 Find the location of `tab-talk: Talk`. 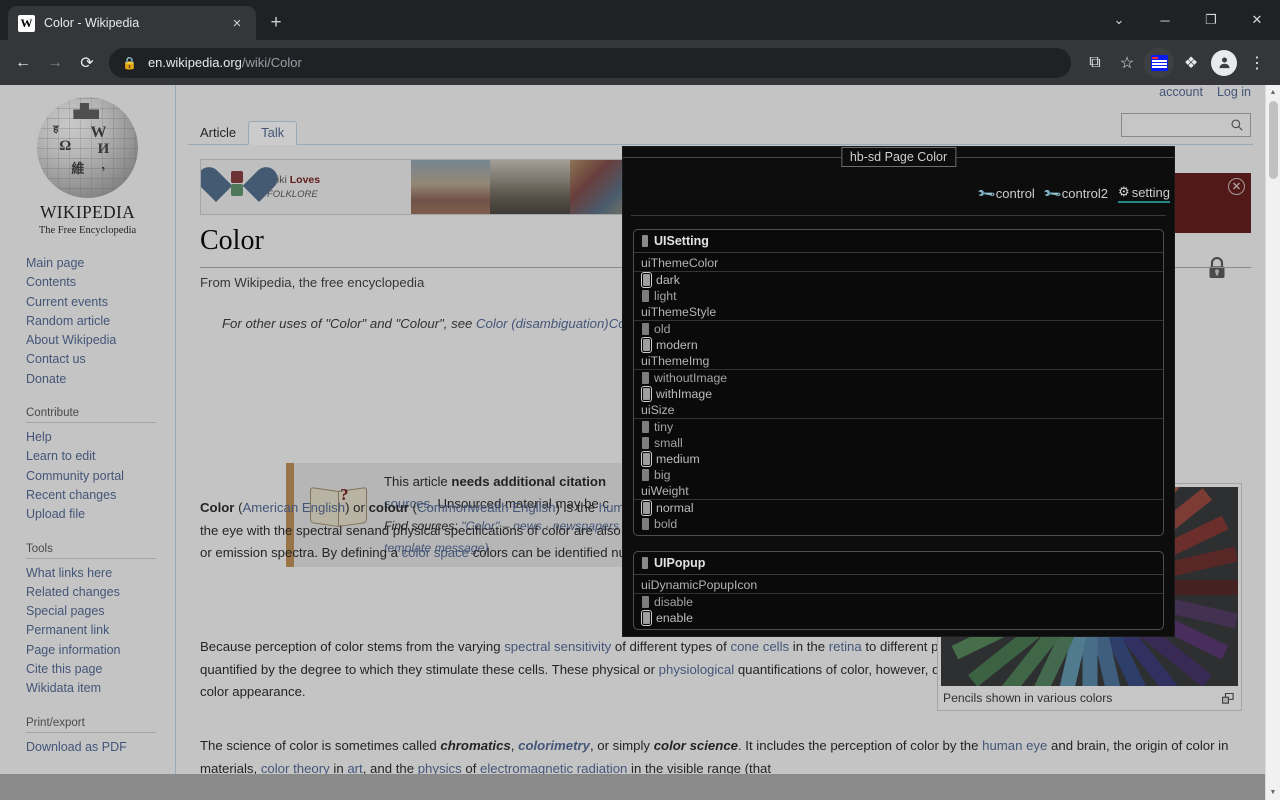

tab-talk: Talk is located at coordinates (273, 133).